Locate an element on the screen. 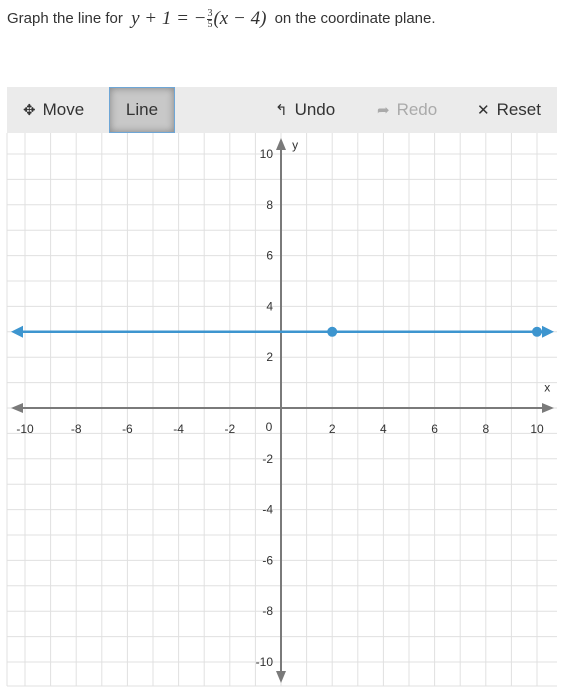 The height and width of the screenshot is (689, 563). x-tick-label: 4 is located at coordinates (383, 429).